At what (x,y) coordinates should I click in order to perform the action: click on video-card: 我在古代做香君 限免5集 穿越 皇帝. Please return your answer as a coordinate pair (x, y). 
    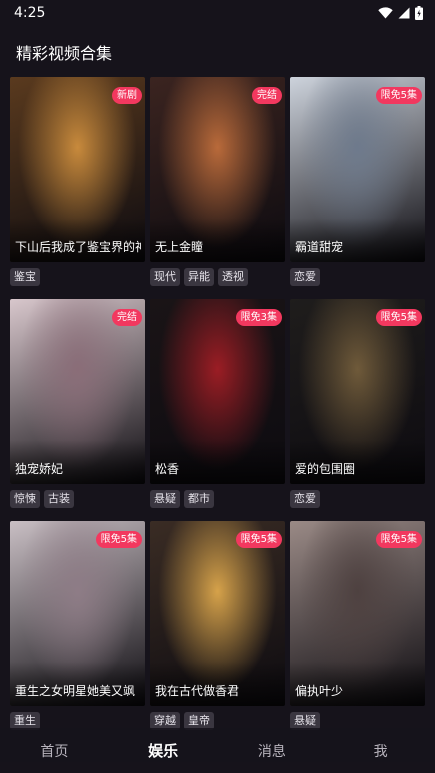
    Looking at the image, I should click on (217, 632).